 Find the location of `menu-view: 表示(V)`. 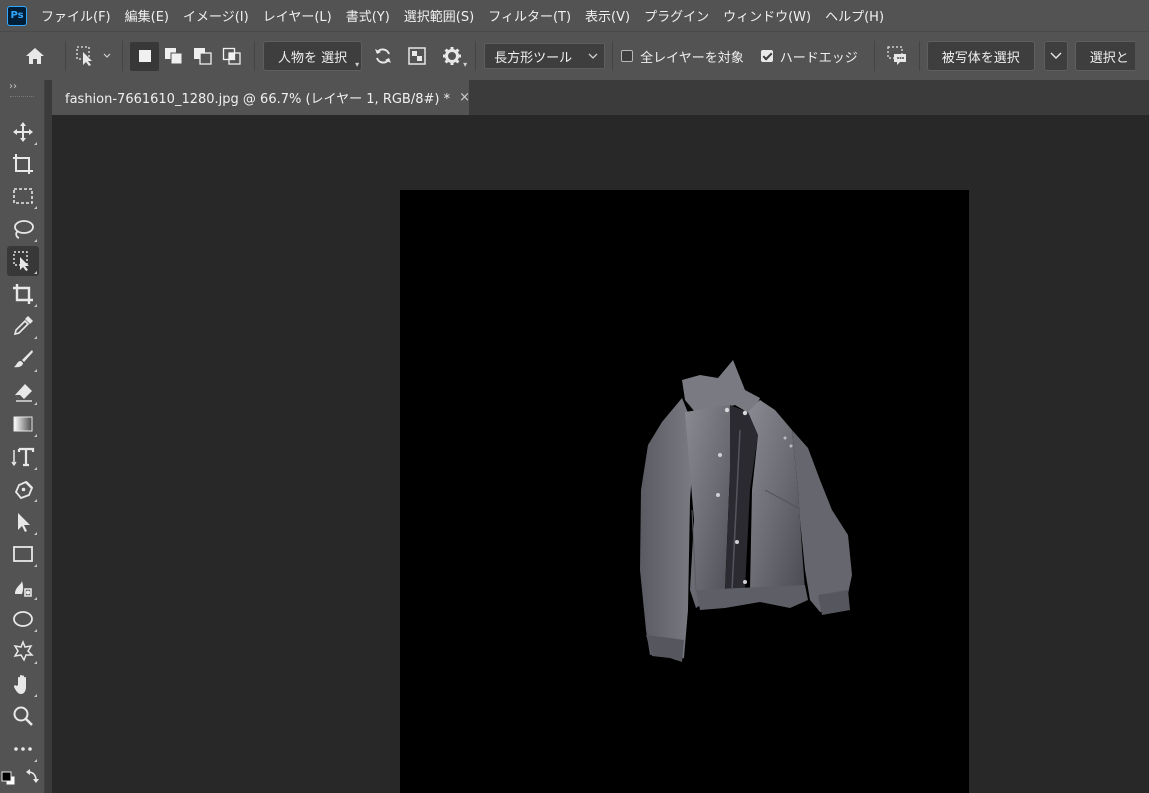

menu-view: 表示(V) is located at coordinates (607, 15).